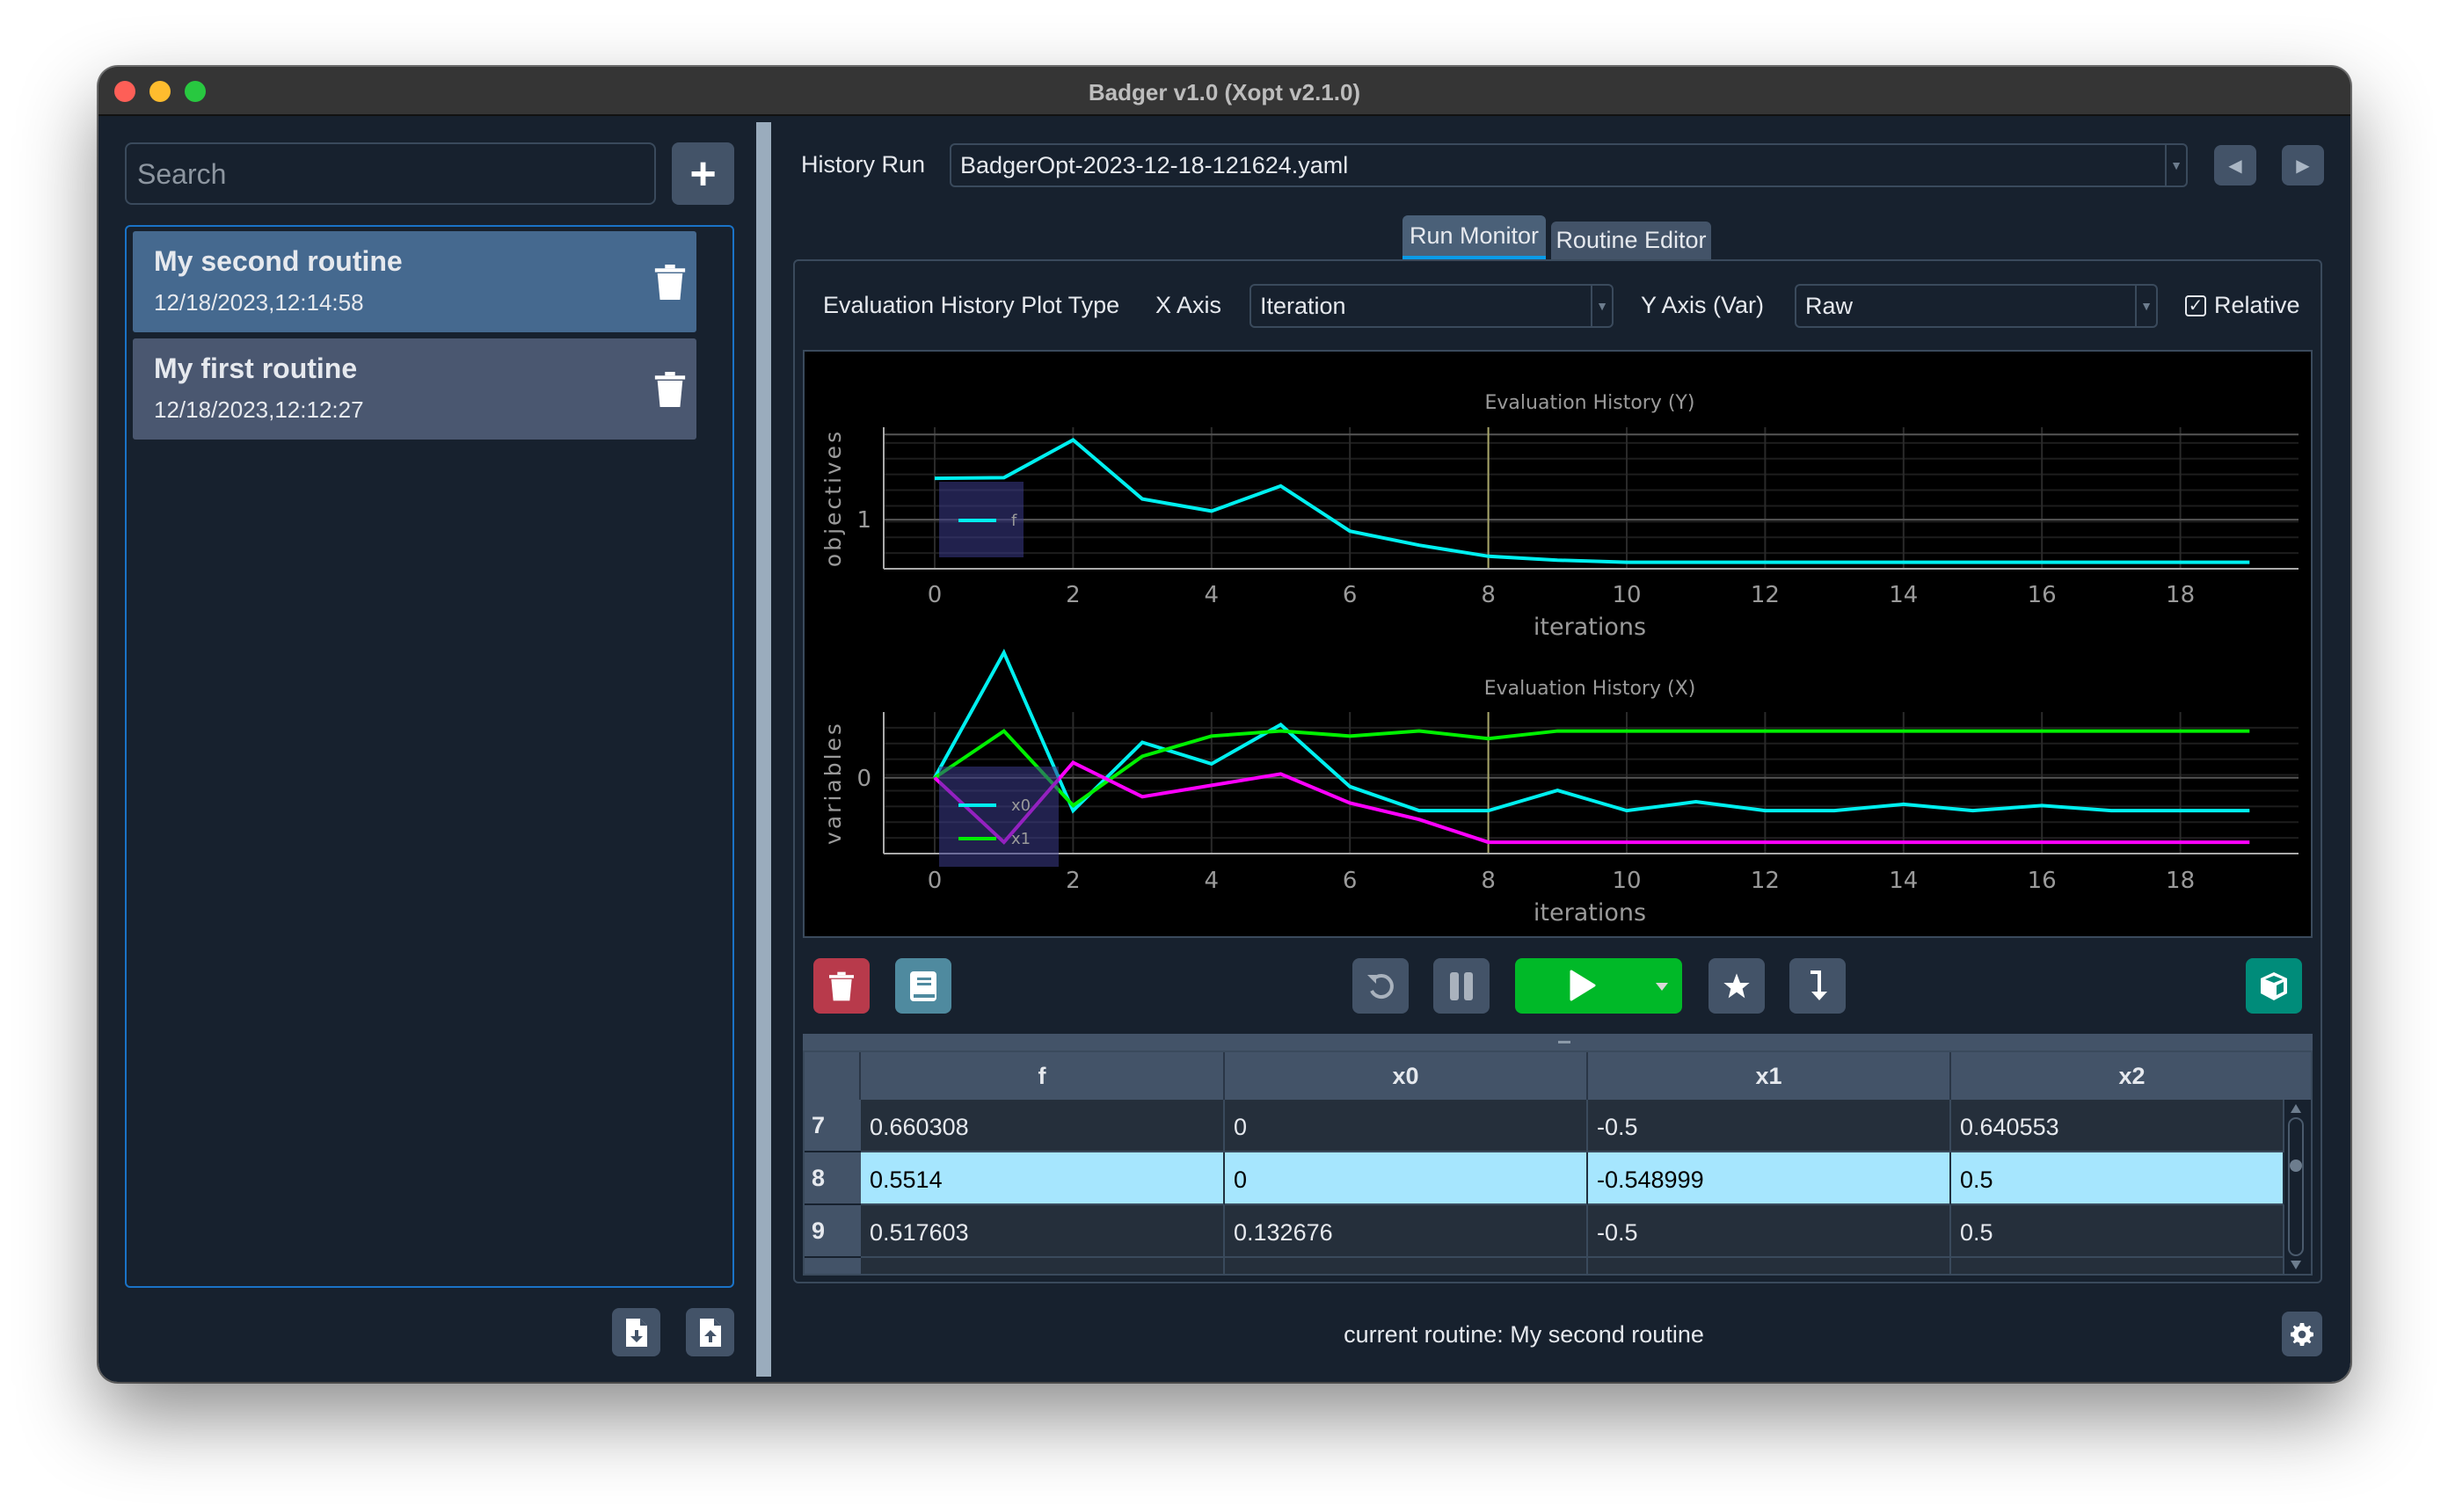  I want to click on legend-label: f, so click(1014, 521).